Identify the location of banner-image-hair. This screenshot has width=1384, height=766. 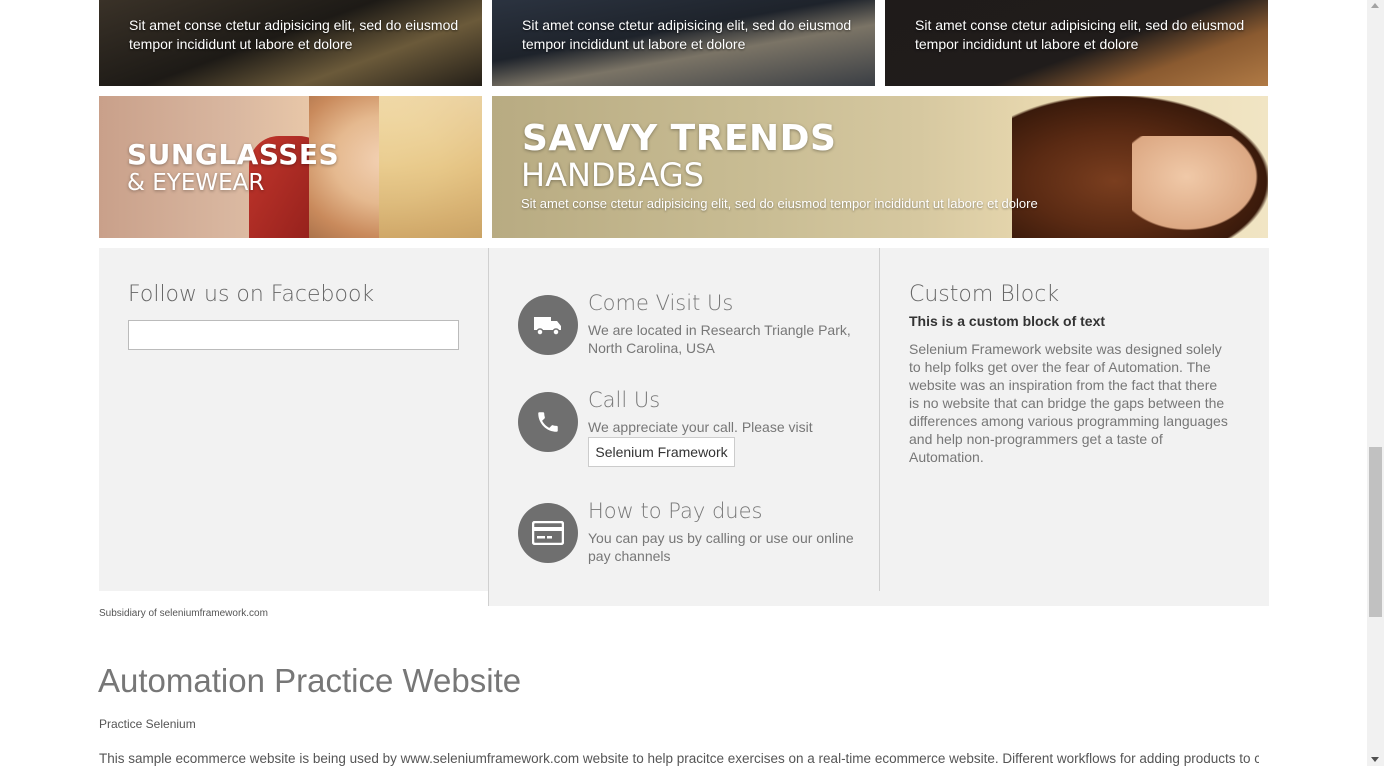
(430, 167).